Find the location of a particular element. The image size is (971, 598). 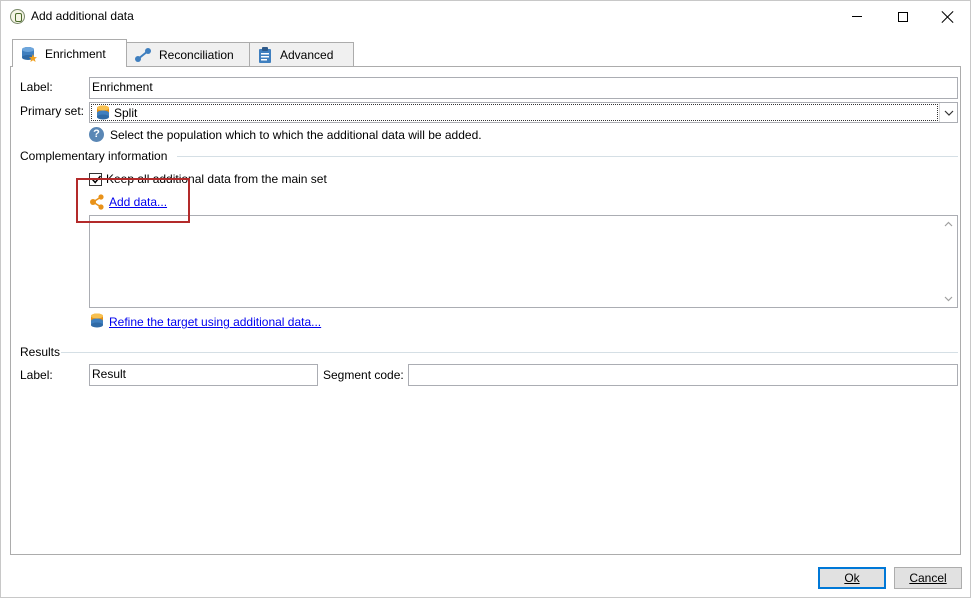

tab-reconciliation: Reconciliation is located at coordinates (188, 54).